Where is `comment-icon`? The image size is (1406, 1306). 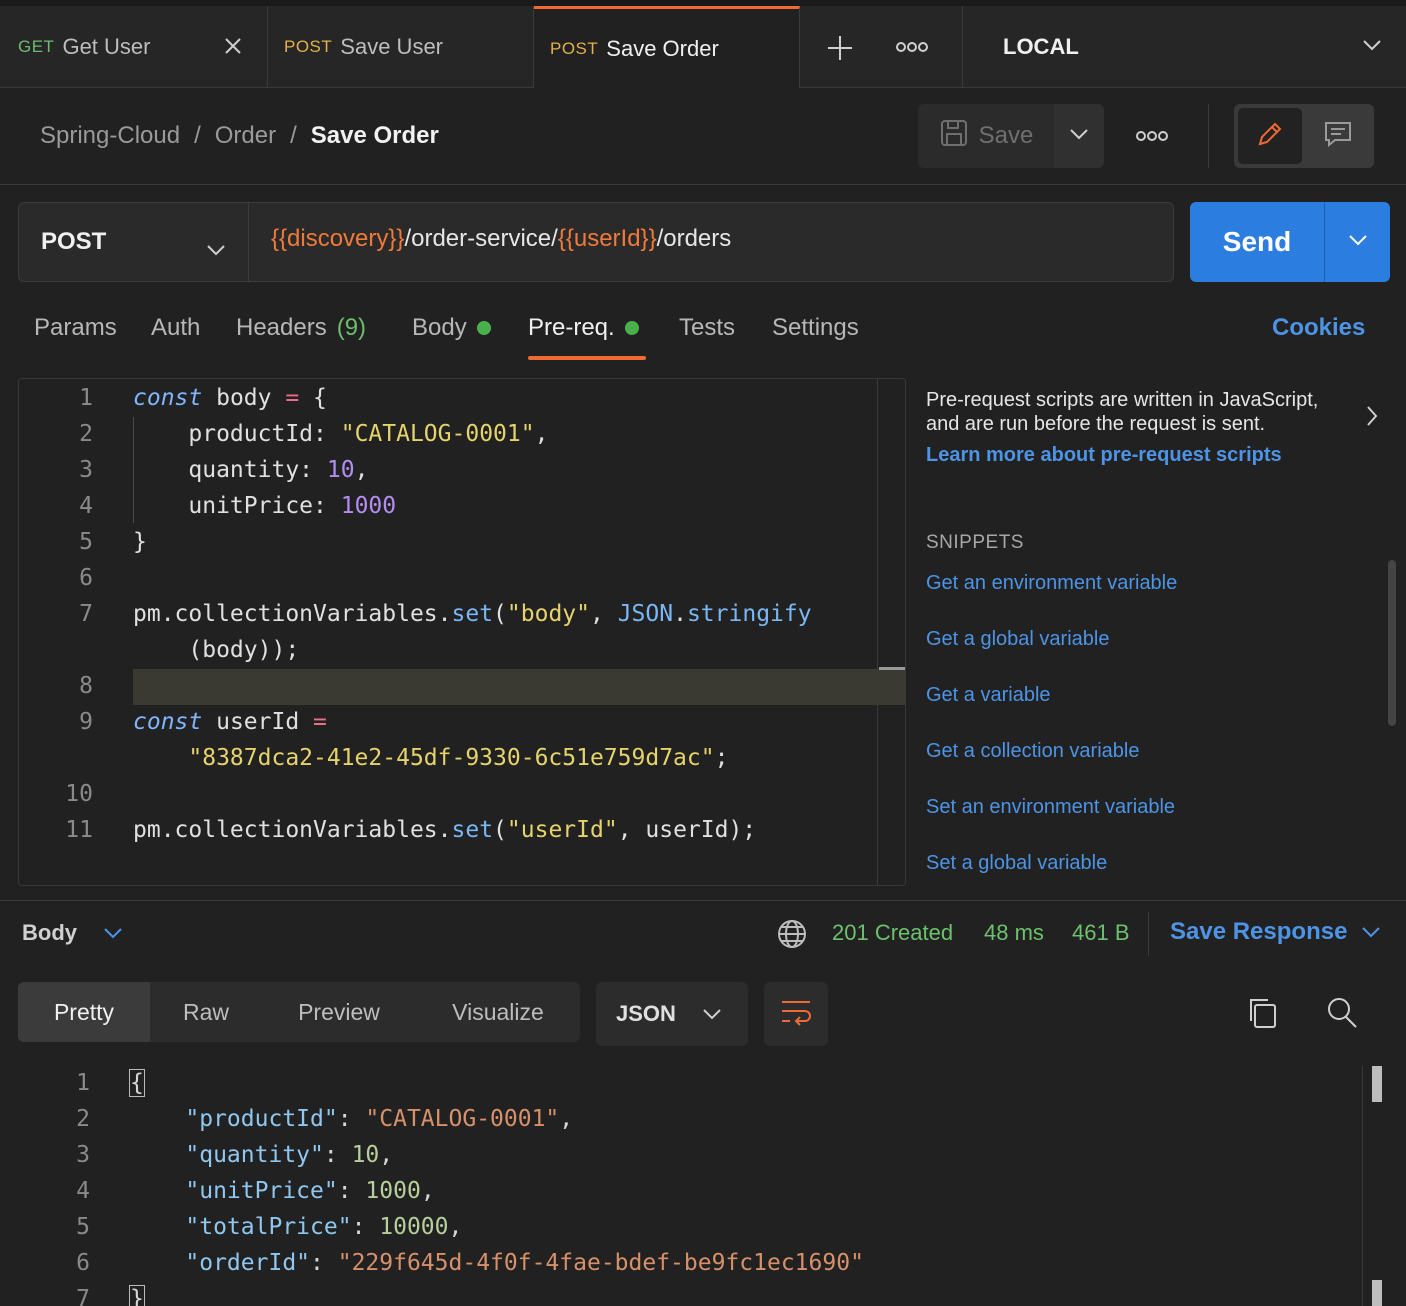
comment-icon is located at coordinates (1338, 136).